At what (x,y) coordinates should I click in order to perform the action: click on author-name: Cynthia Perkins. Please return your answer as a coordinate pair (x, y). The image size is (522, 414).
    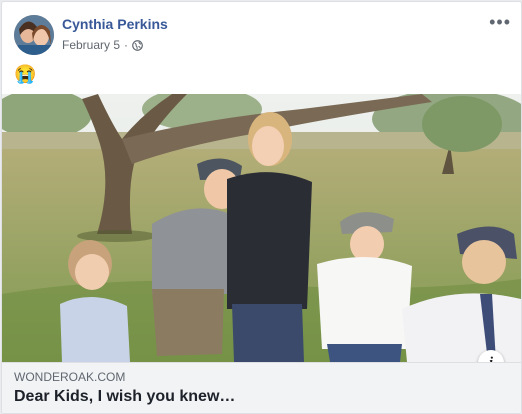
    Looking at the image, I should click on (115, 24).